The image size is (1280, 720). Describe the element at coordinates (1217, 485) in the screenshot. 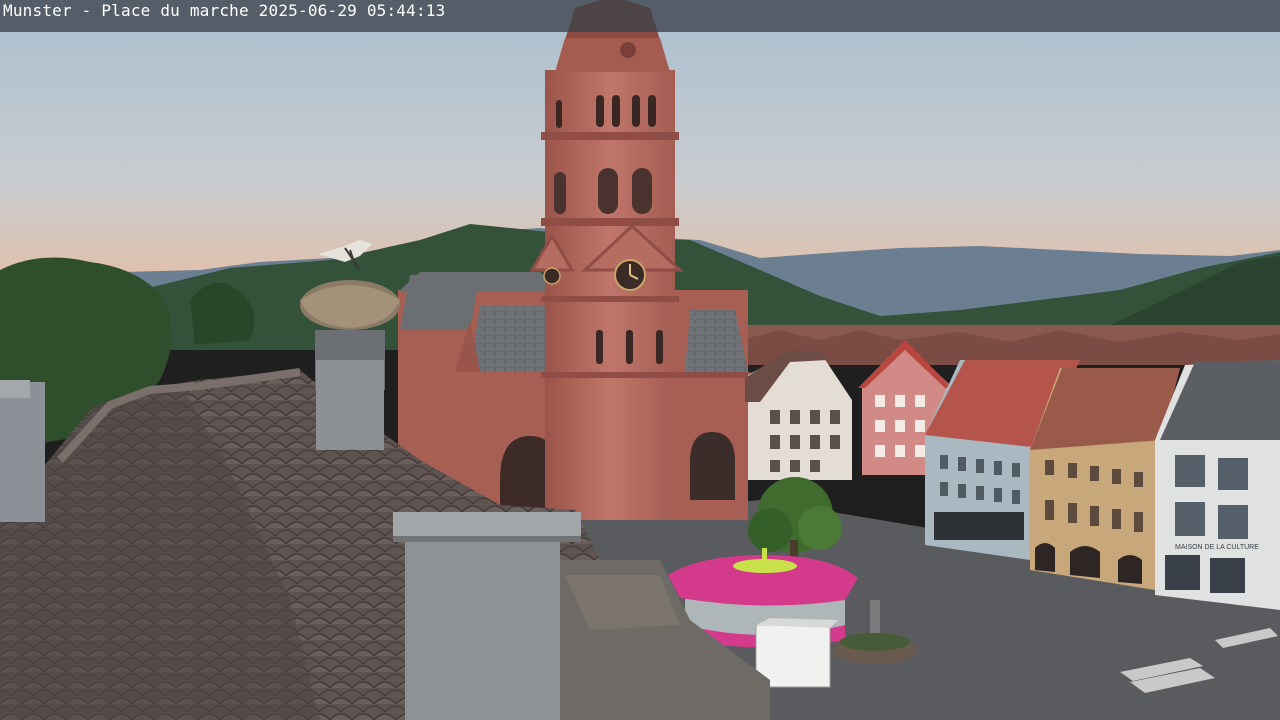

I see `house-grey-right: MAISON DE LA CULTURE` at that location.